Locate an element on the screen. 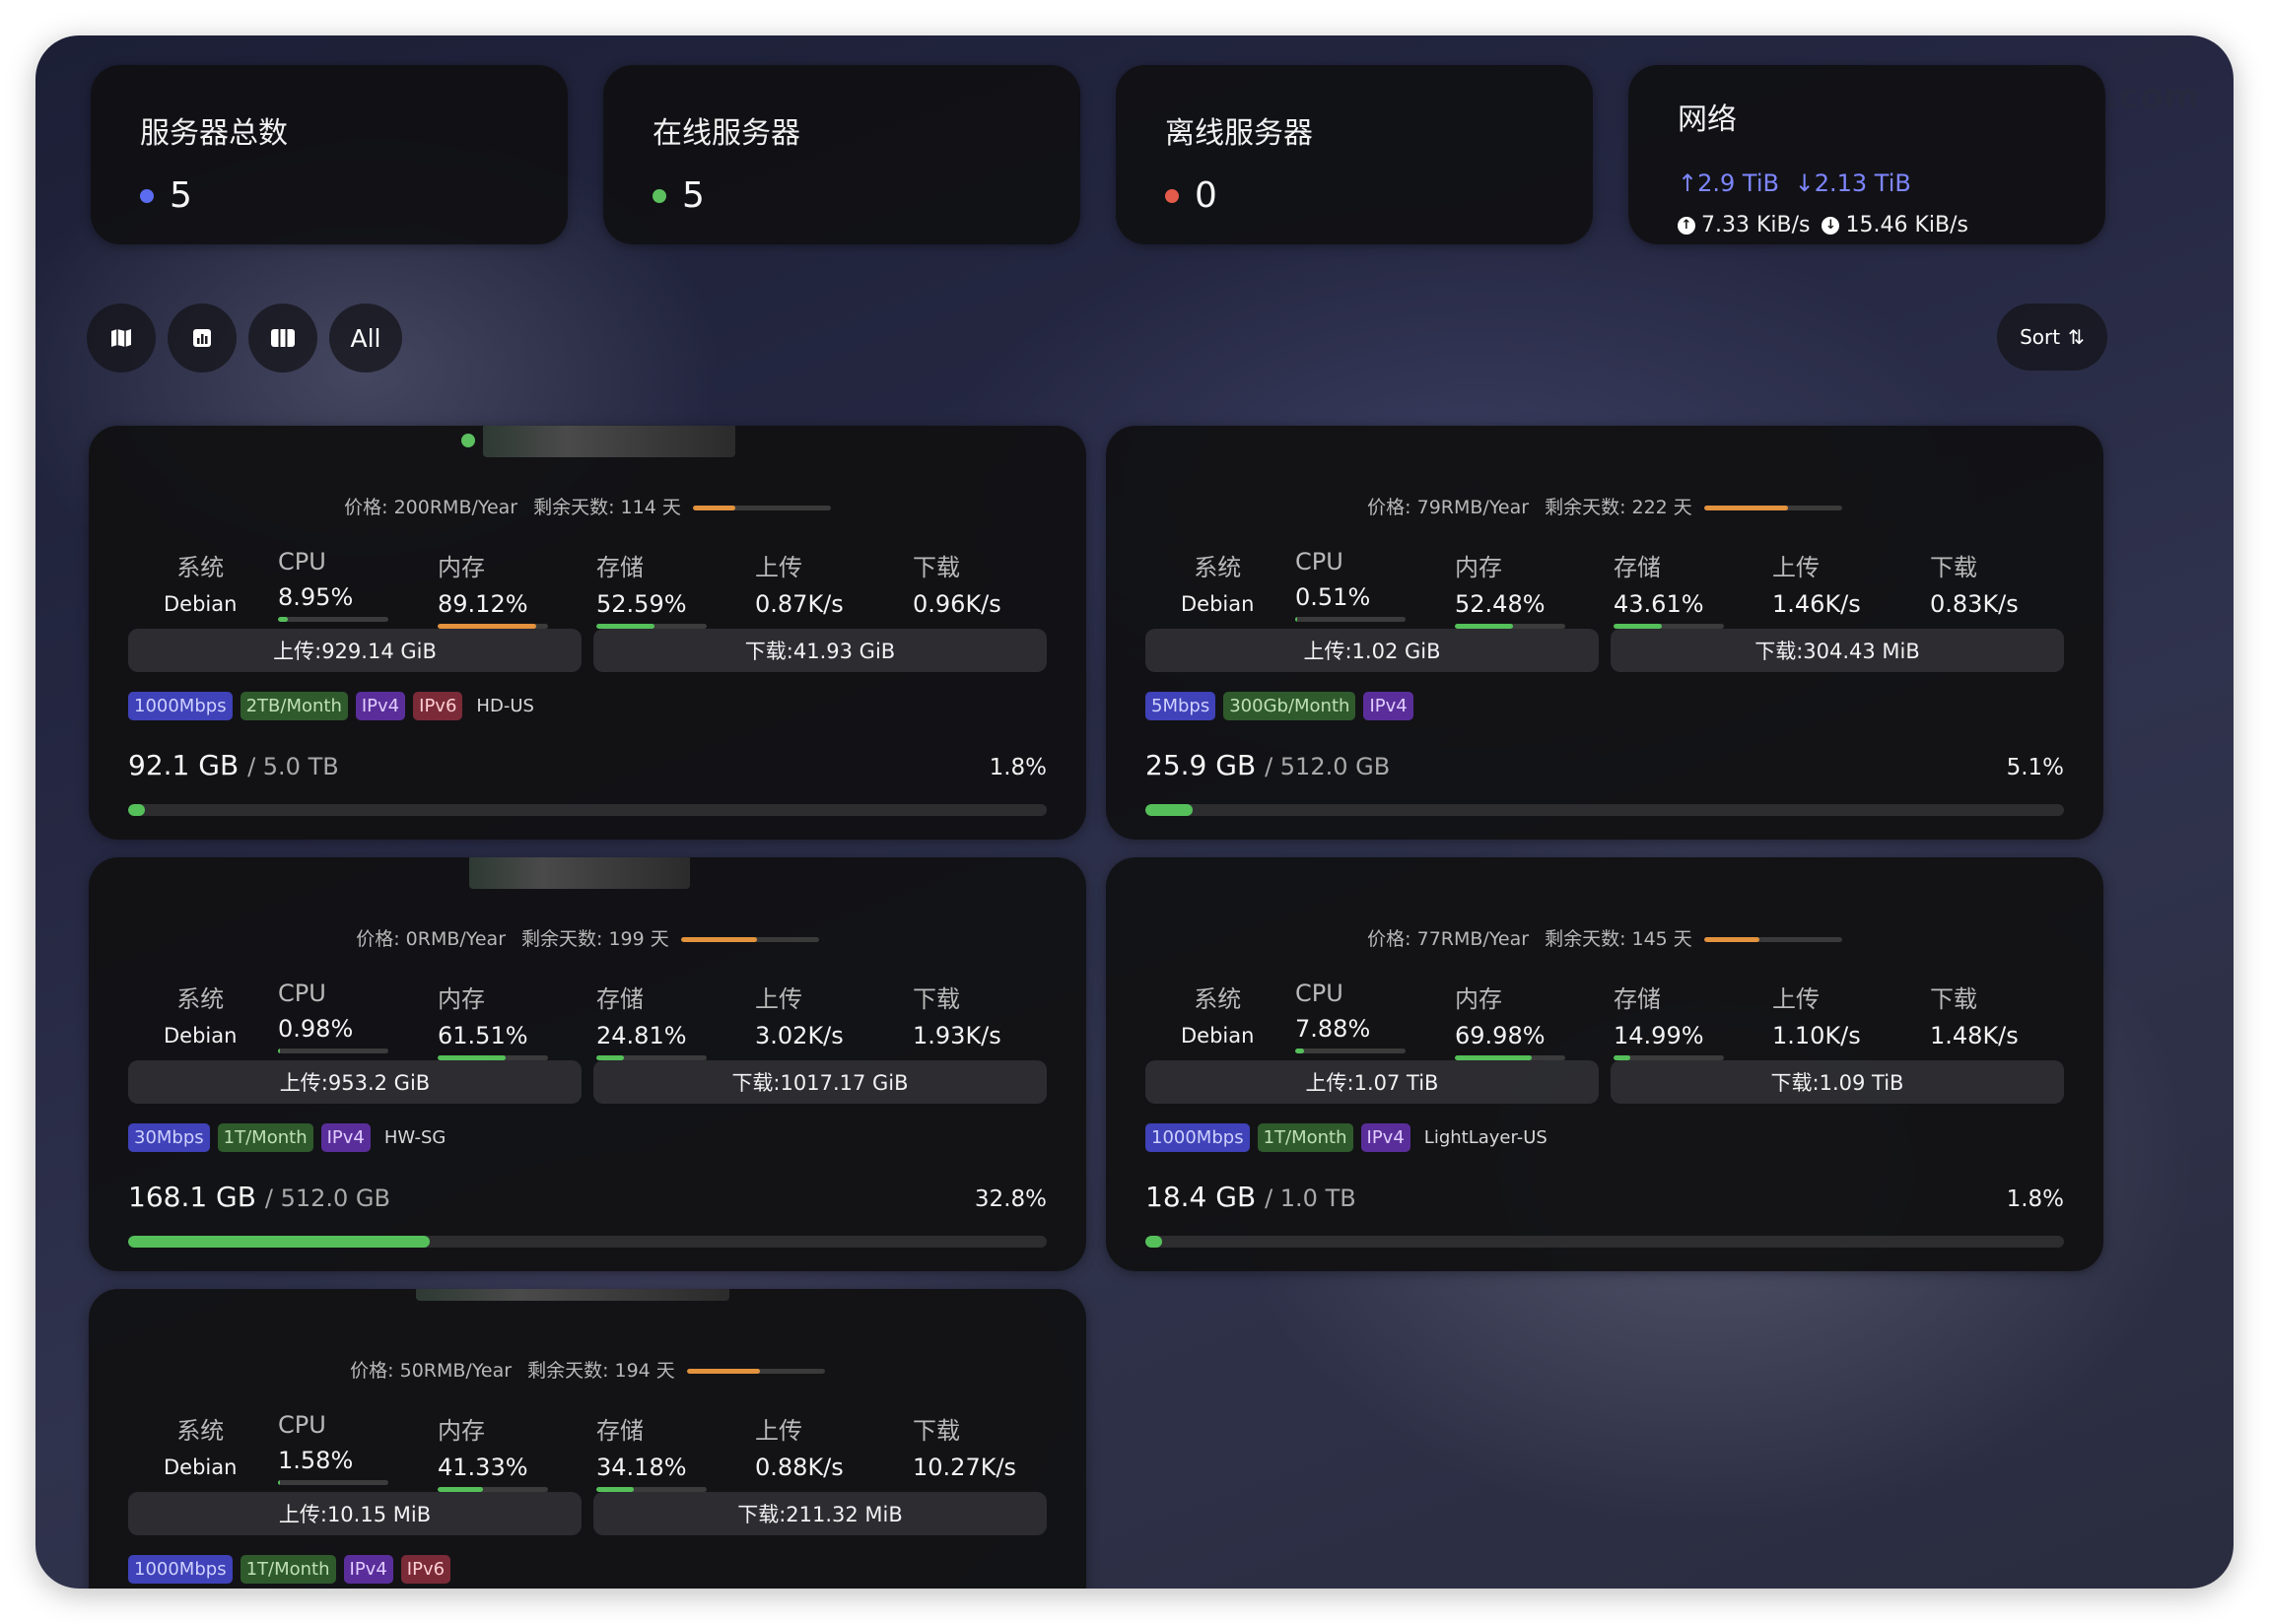  stat-value: 0 is located at coordinates (1206, 196).